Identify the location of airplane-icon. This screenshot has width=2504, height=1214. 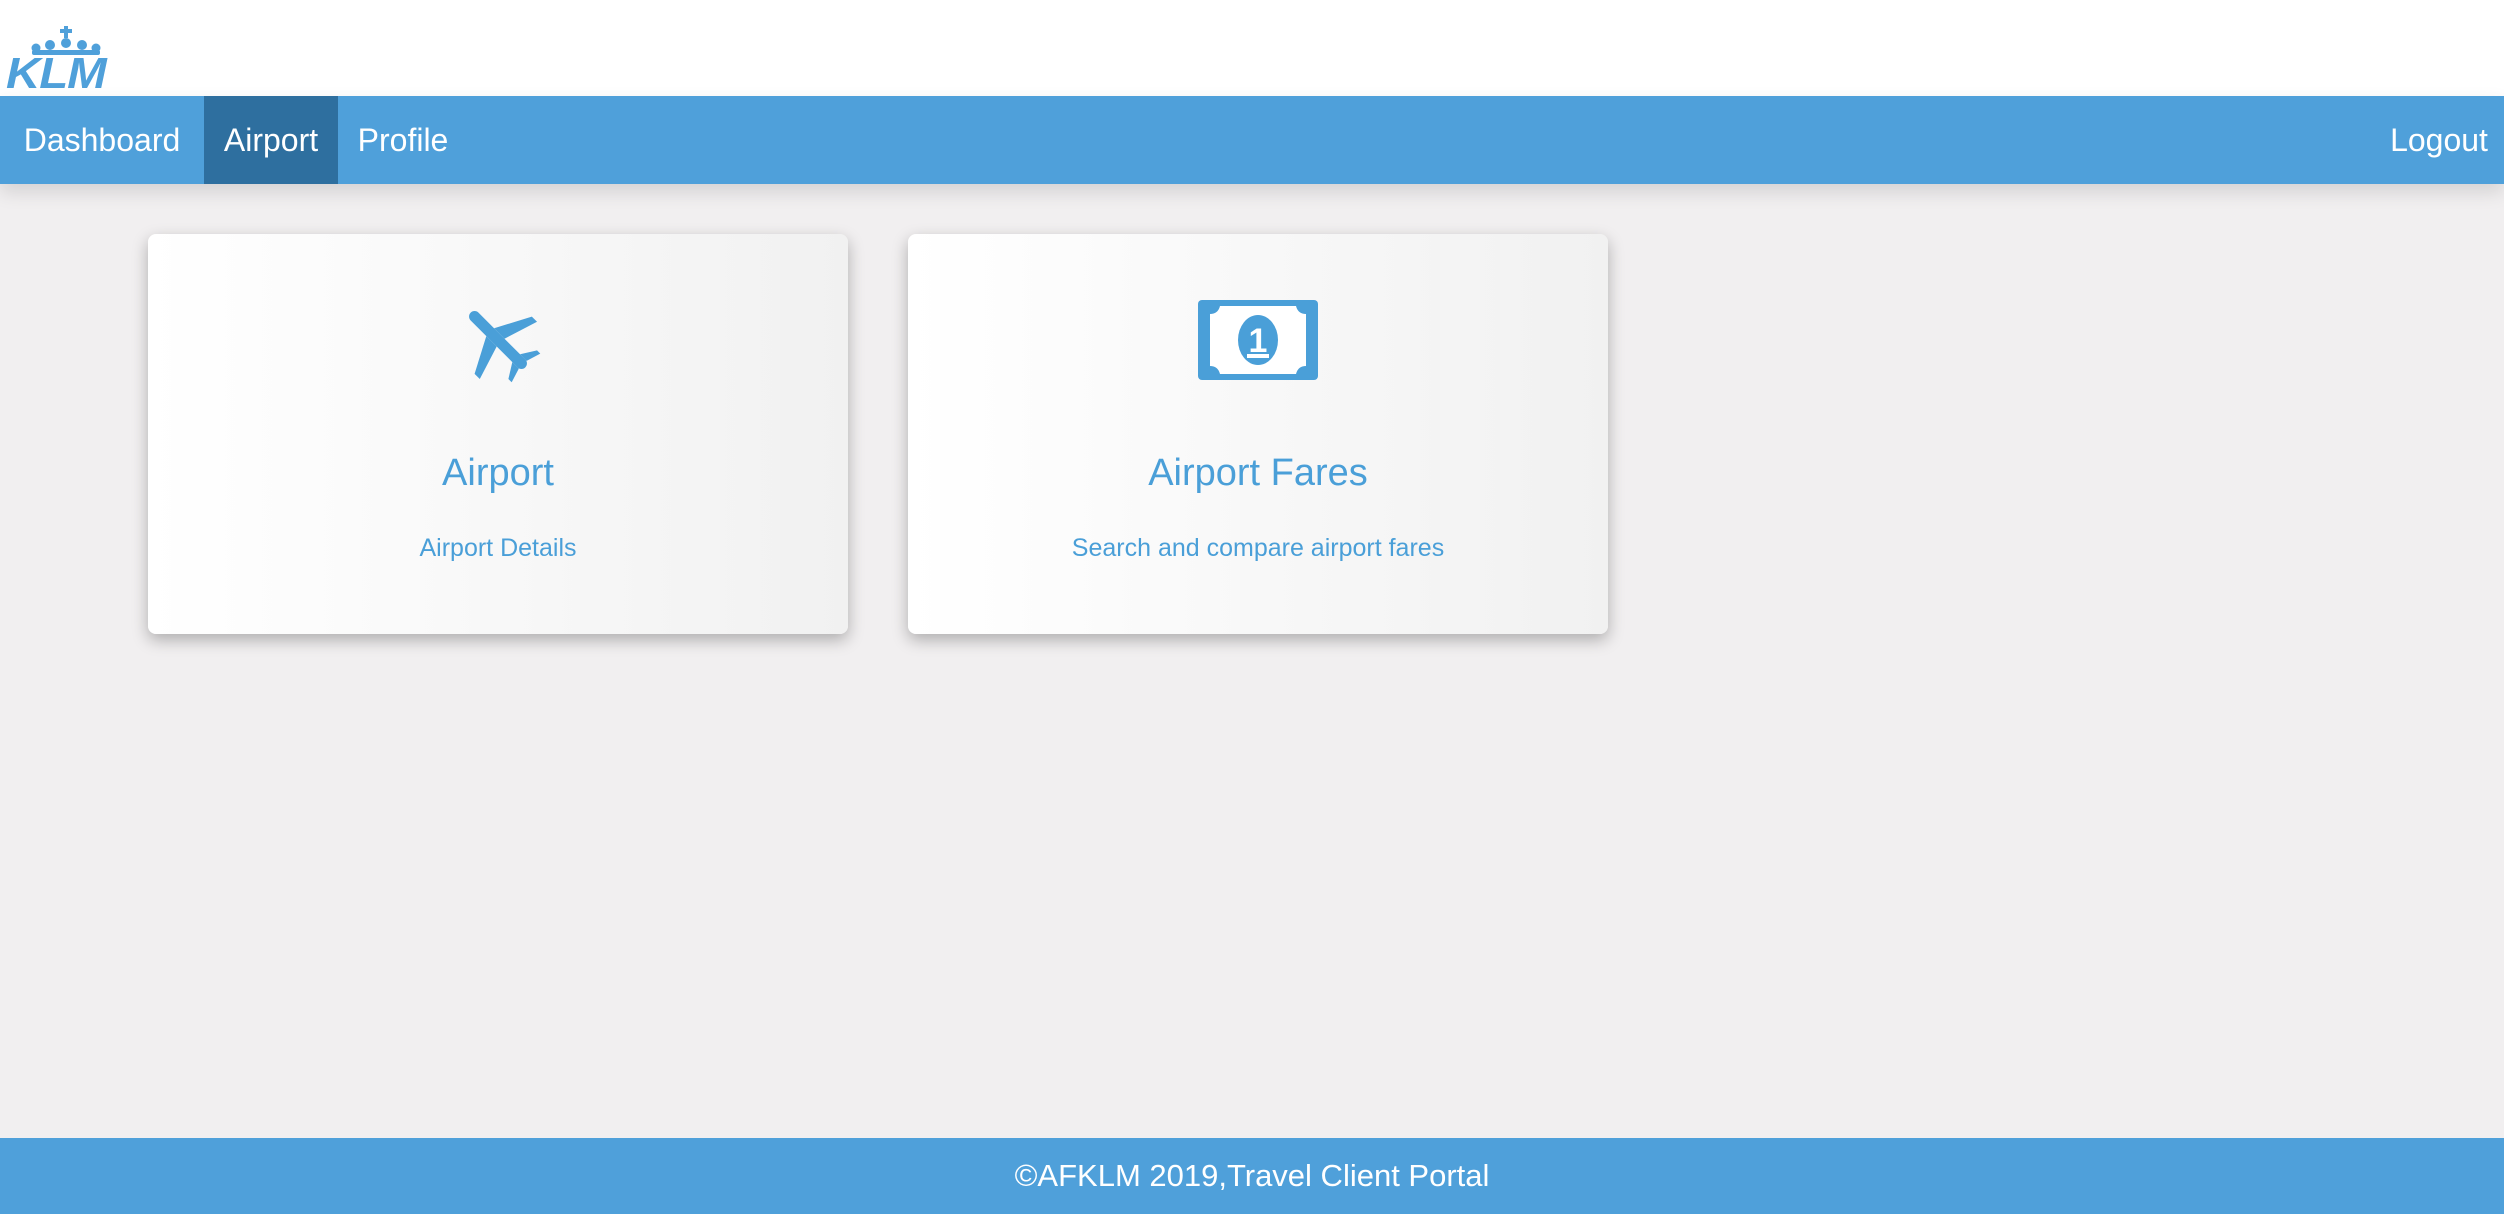
(498, 340).